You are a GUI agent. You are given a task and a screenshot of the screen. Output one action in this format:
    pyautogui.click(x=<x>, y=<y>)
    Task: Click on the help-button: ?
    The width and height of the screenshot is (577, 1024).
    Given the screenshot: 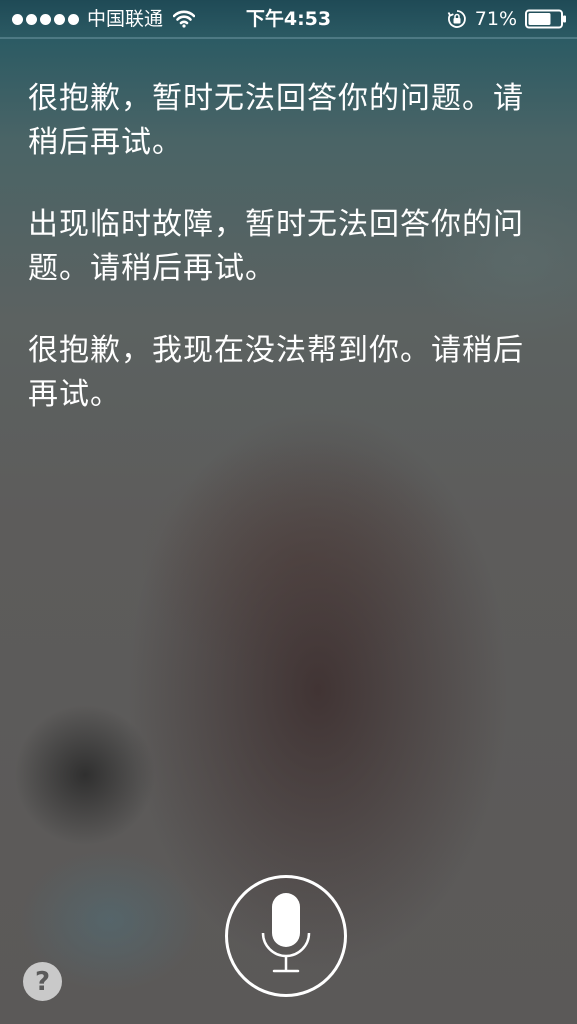 What is the action you would take?
    pyautogui.click(x=42, y=981)
    